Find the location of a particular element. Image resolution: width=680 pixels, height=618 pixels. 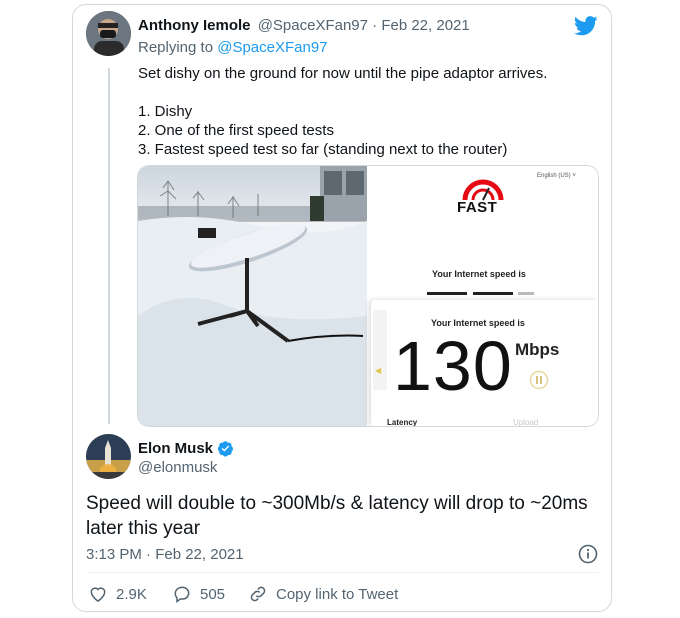

reply-action: 505 is located at coordinates (198, 594).